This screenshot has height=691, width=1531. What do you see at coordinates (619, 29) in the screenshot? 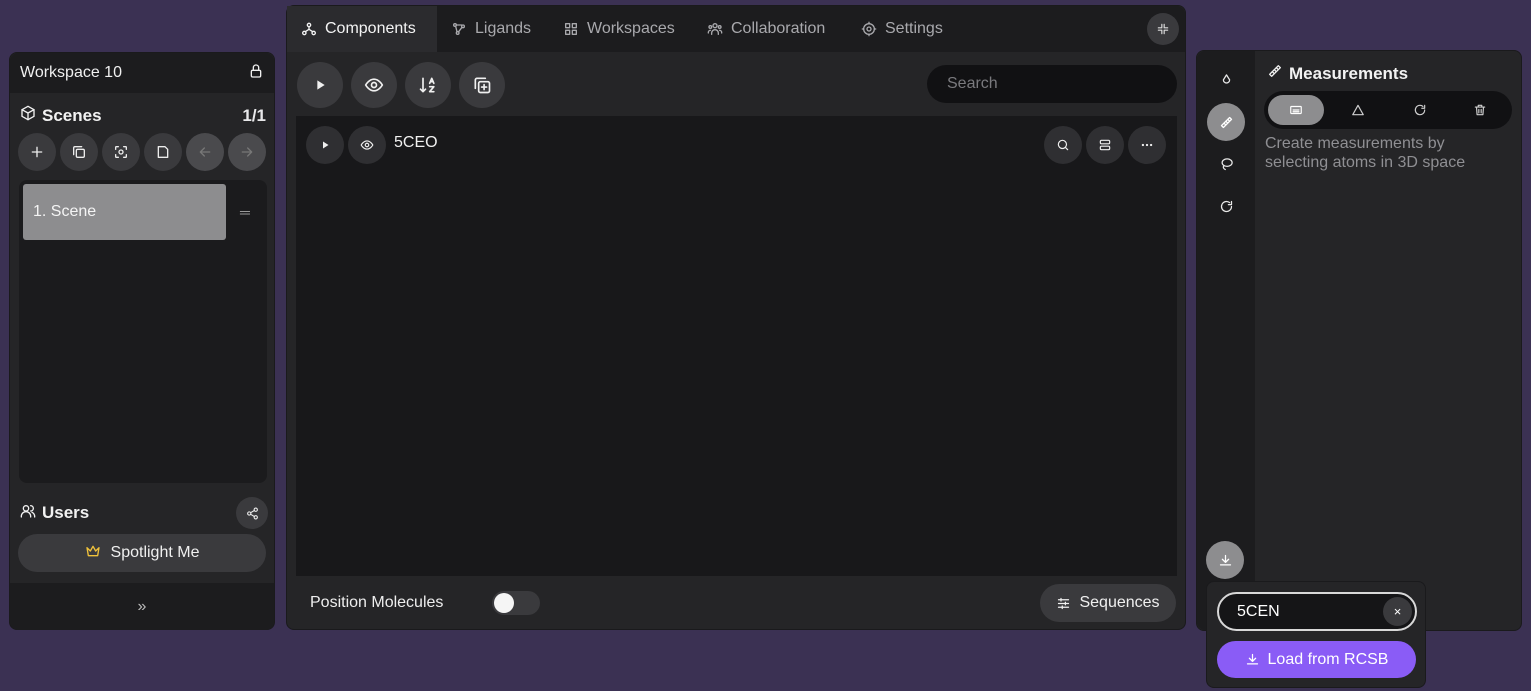
I see `tab-workspaces: Workspaces` at bounding box center [619, 29].